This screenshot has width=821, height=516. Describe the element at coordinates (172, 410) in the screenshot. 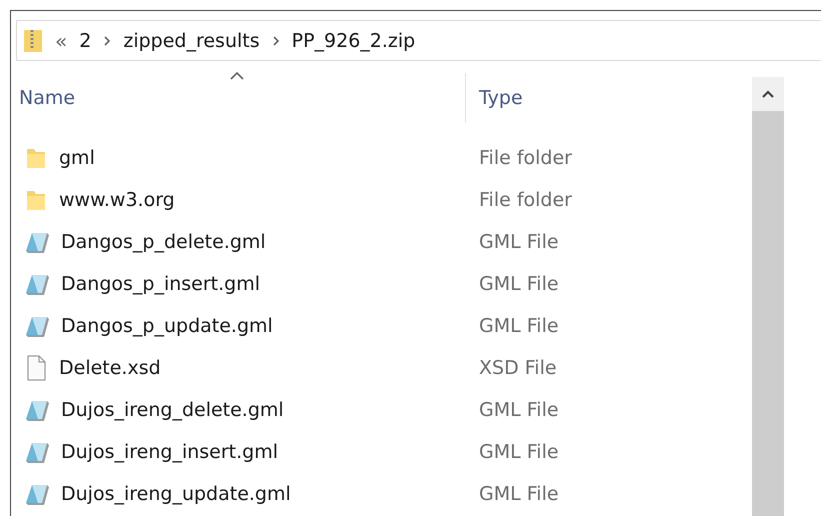

I see `file-name: Dujos_ireng_delete.gml` at that location.